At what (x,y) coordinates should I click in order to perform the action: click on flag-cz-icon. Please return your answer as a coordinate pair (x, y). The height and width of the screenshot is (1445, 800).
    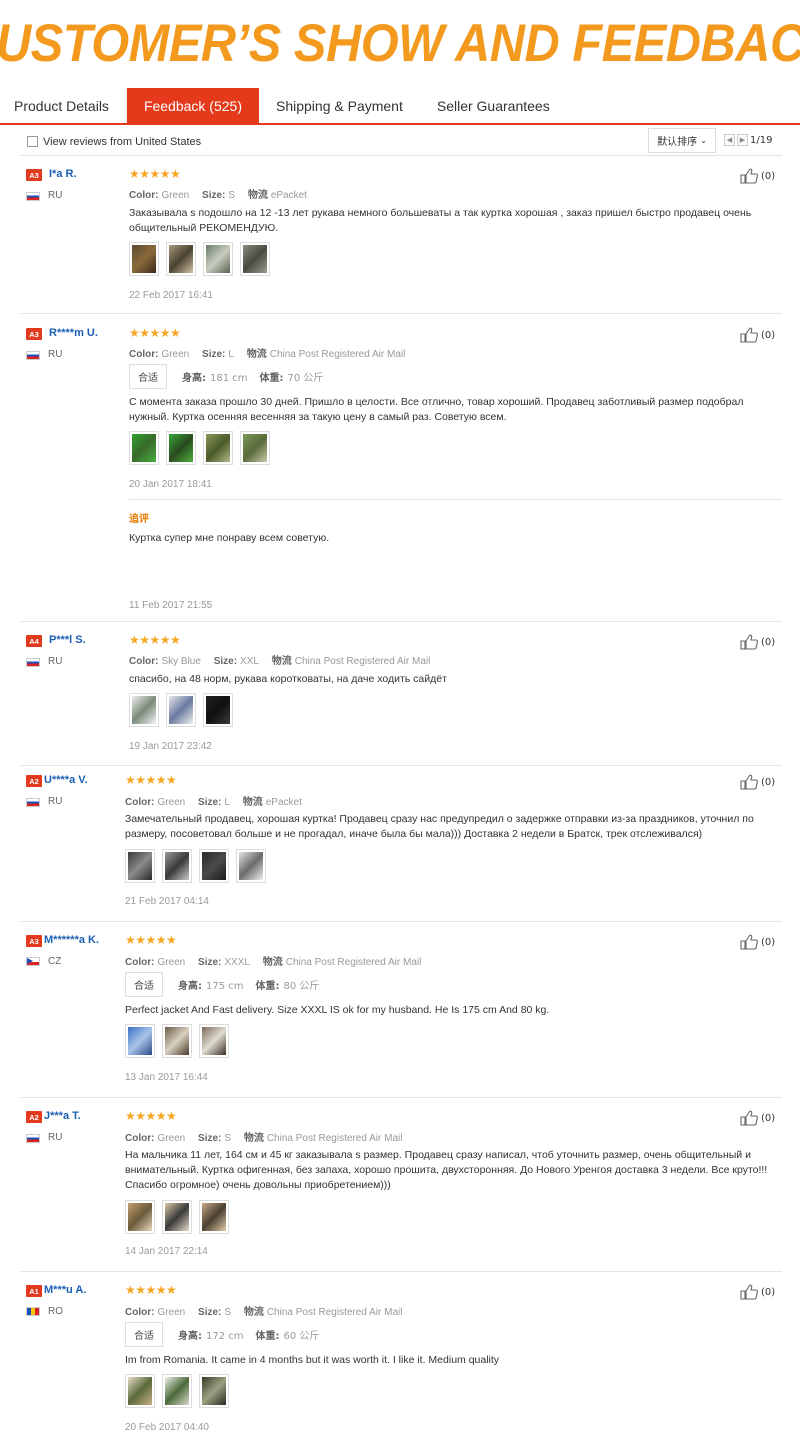
    Looking at the image, I should click on (33, 961).